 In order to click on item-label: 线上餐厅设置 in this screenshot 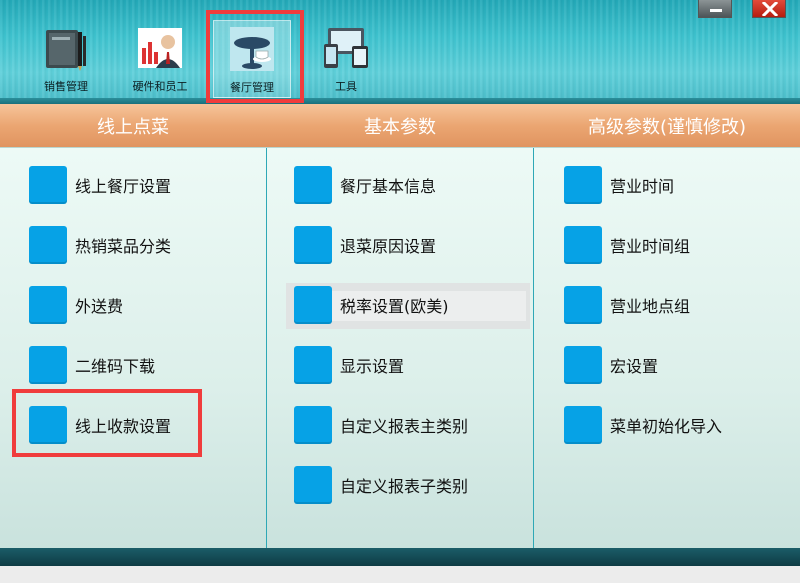, I will do `click(123, 186)`.